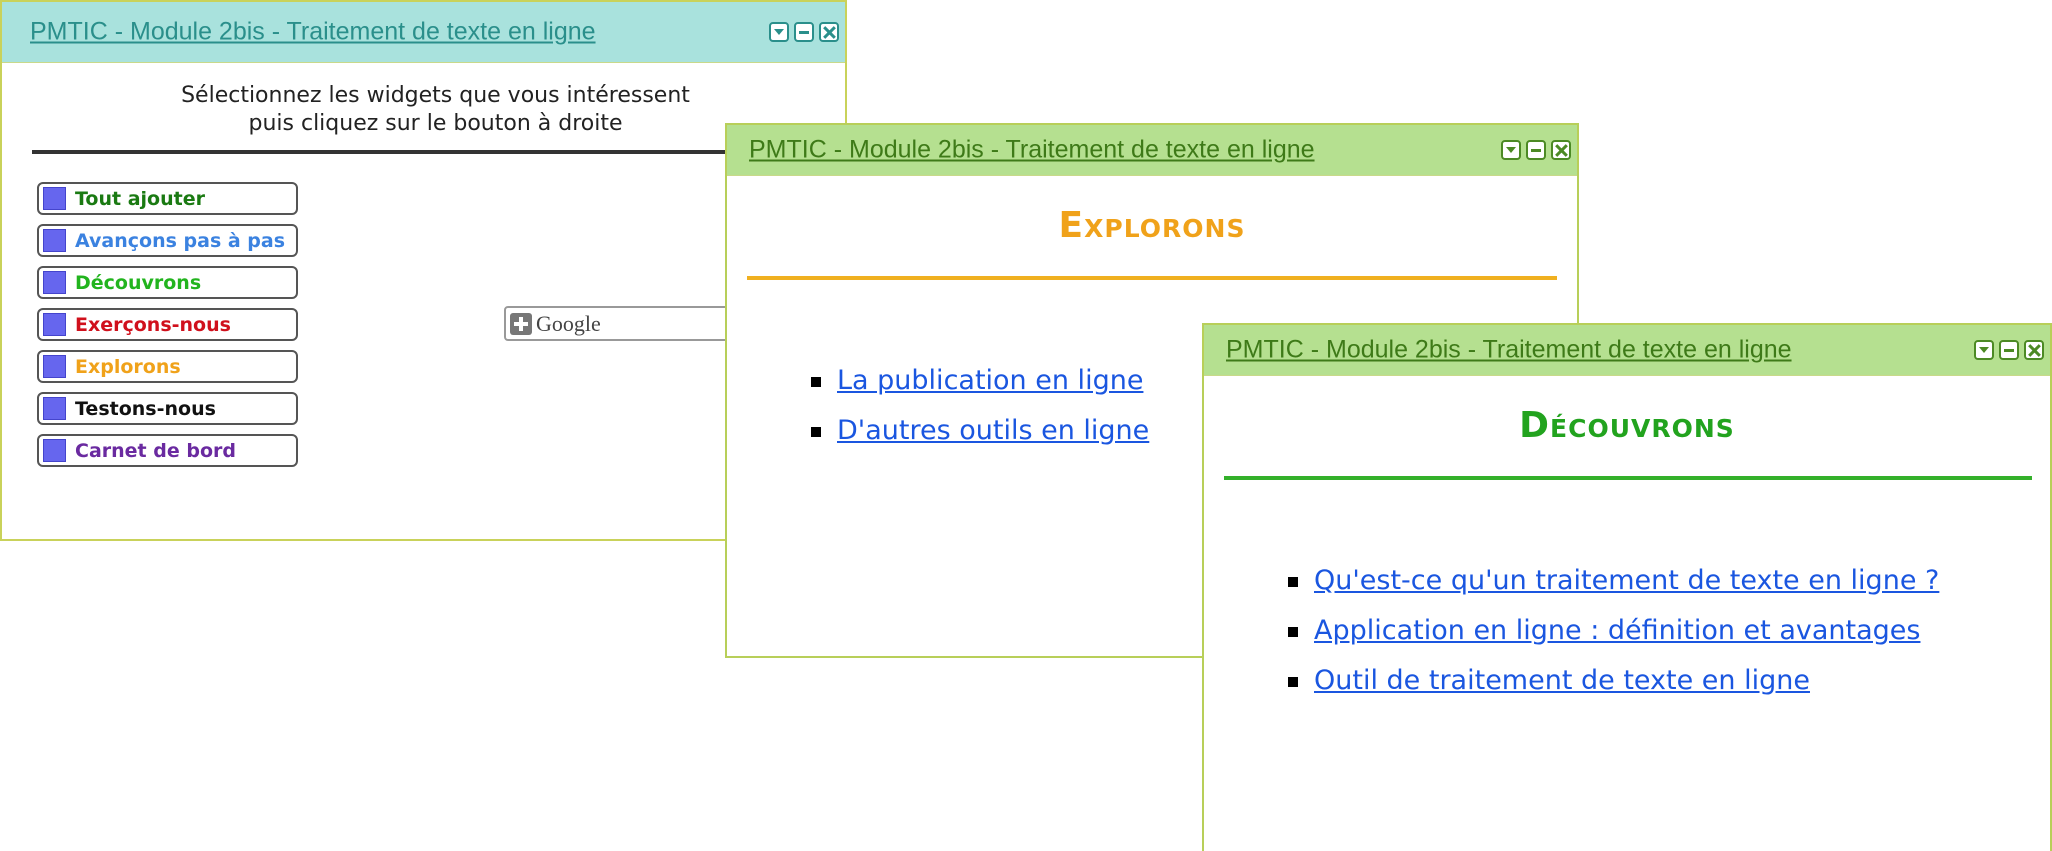 This screenshot has height=851, width=2052. I want to click on list-item: Outil de traitement de texte en ligne, so click(1611, 690).